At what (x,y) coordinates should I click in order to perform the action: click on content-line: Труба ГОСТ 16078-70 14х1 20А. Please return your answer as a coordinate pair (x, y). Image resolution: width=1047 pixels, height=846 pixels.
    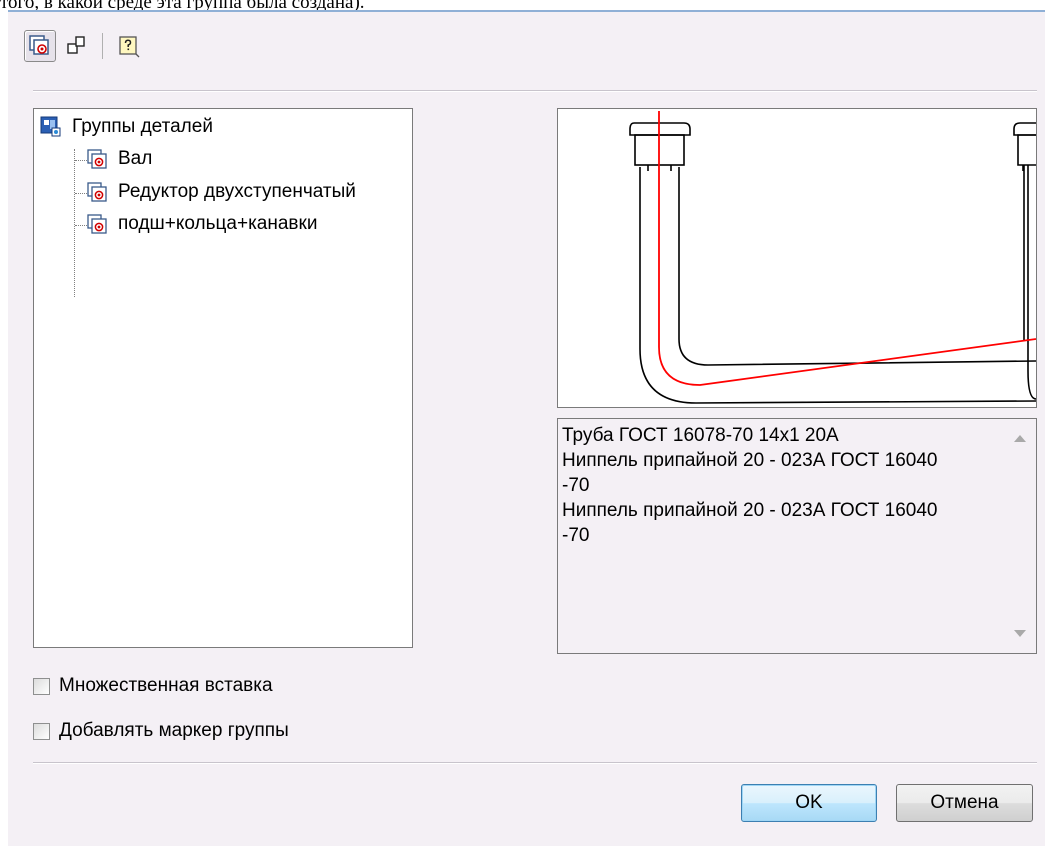
    Looking at the image, I should click on (700, 435).